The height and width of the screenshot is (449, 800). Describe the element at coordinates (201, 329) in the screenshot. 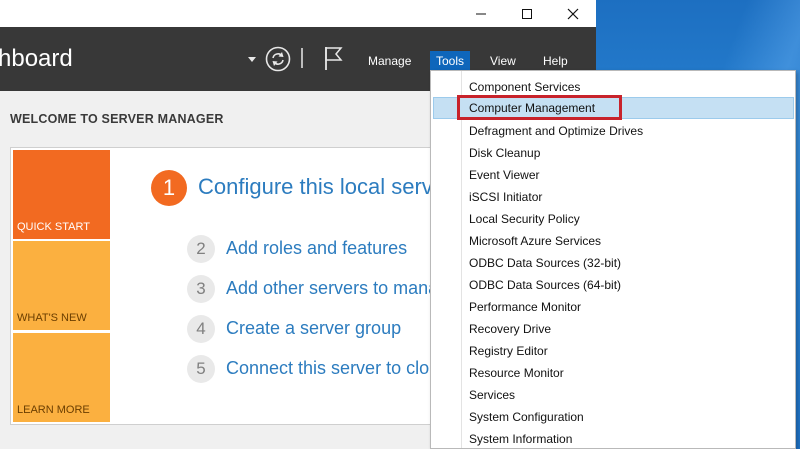

I see `step-4-number: 4` at that location.